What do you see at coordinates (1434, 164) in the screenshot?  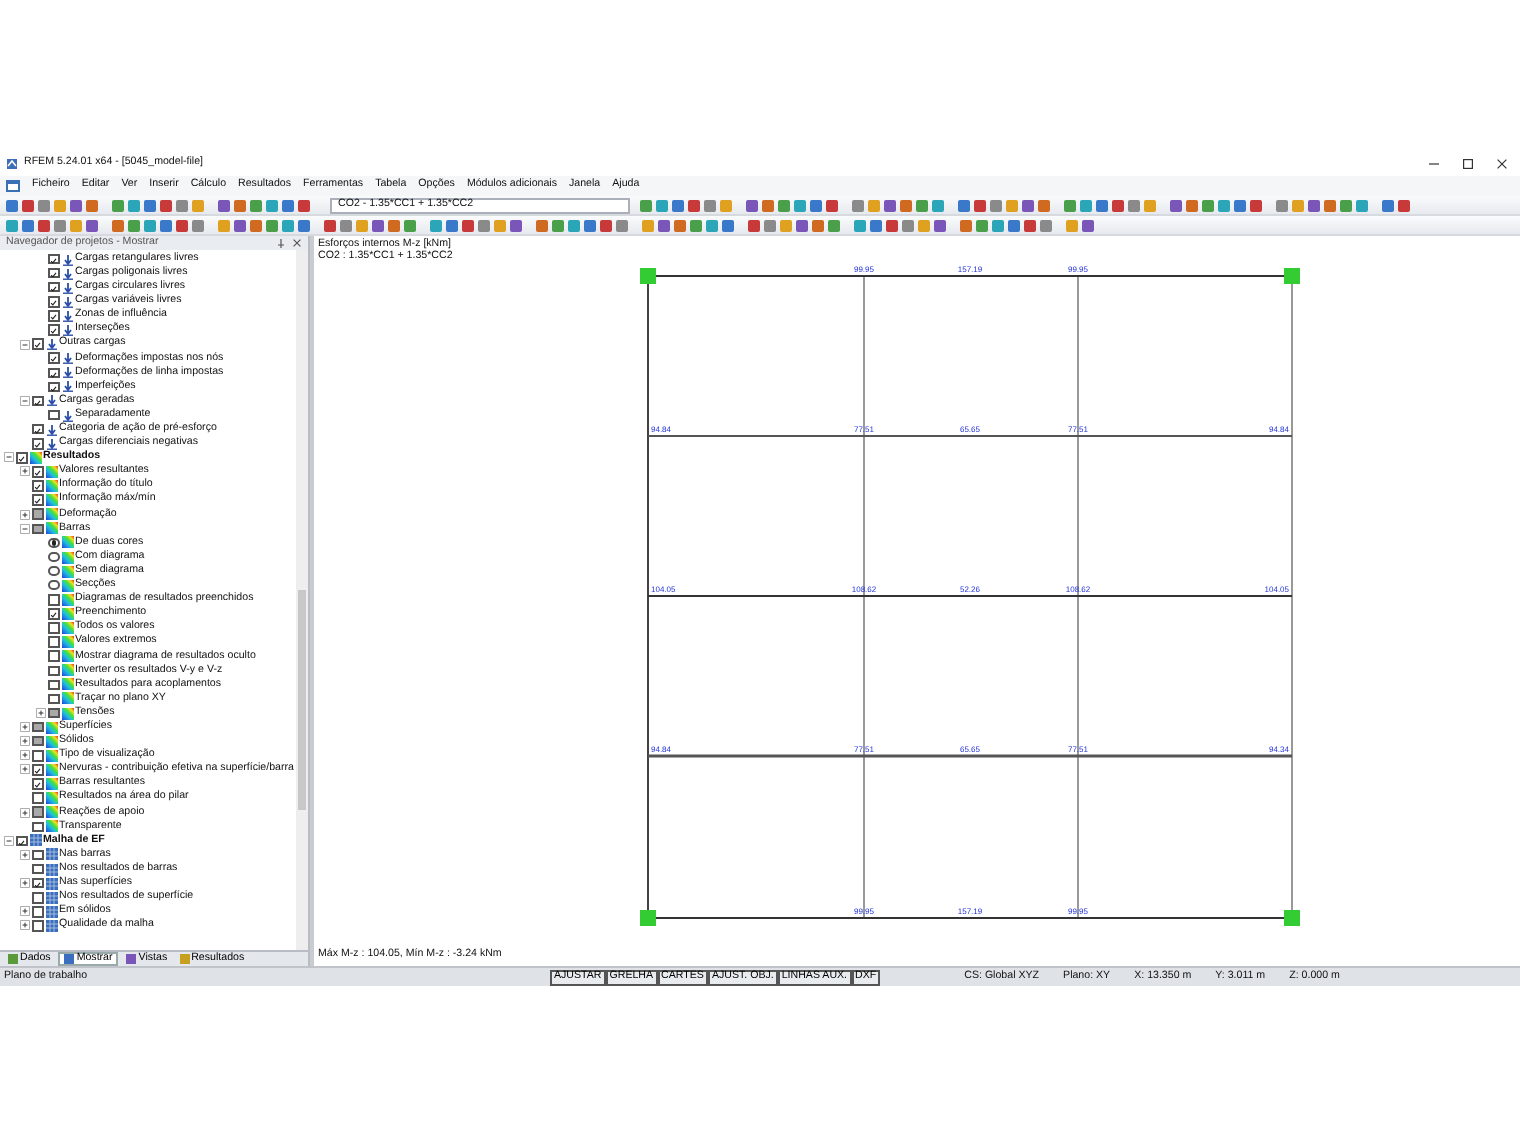 I see `minimize-icon` at bounding box center [1434, 164].